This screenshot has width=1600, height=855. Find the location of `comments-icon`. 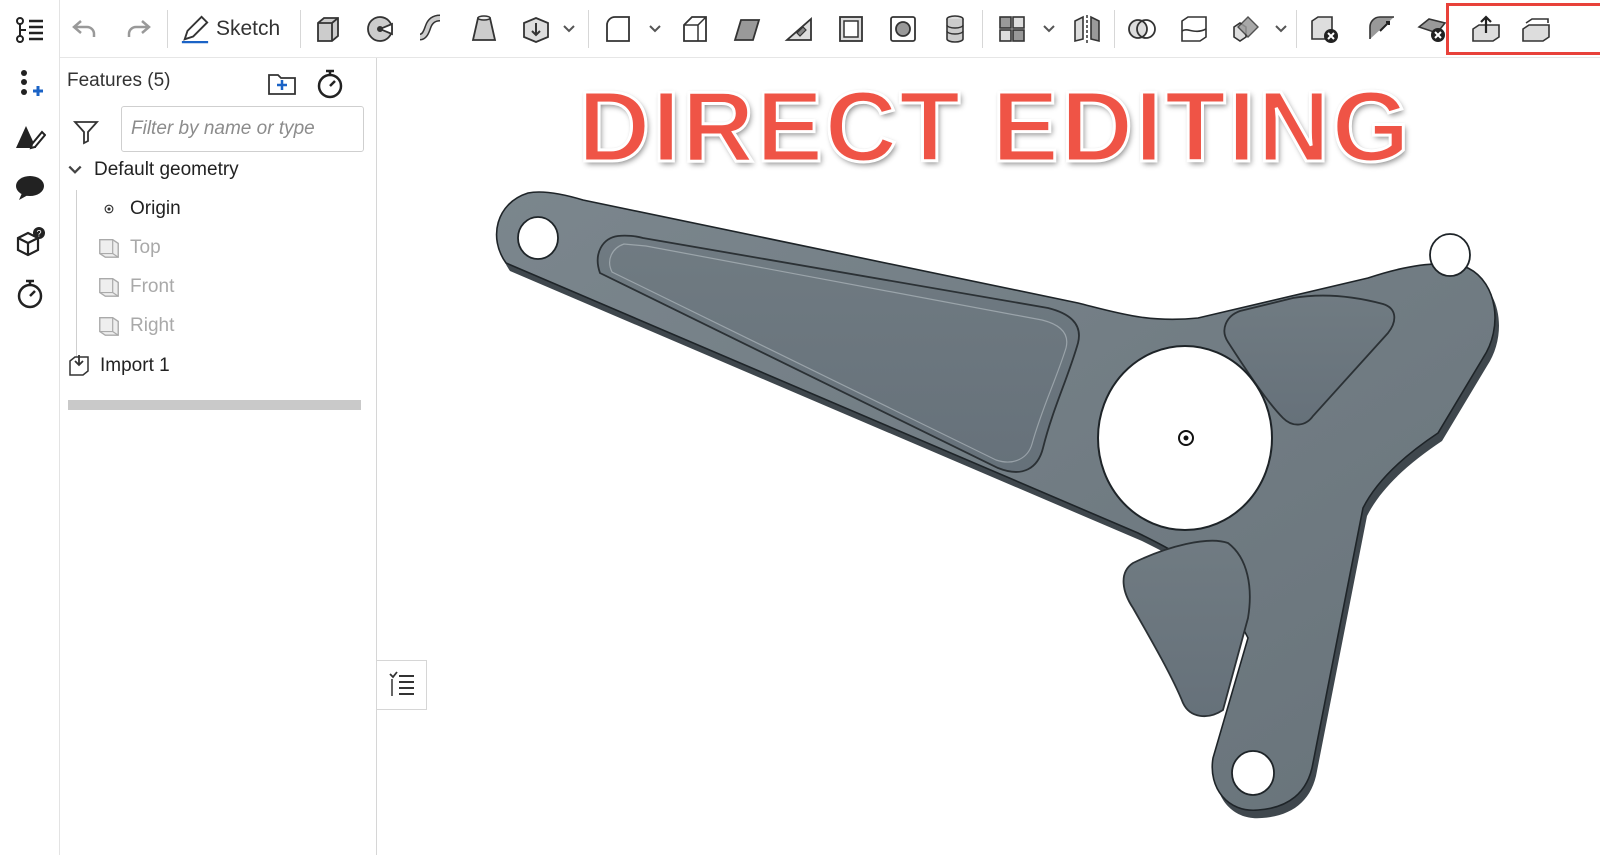

comments-icon is located at coordinates (30, 188).